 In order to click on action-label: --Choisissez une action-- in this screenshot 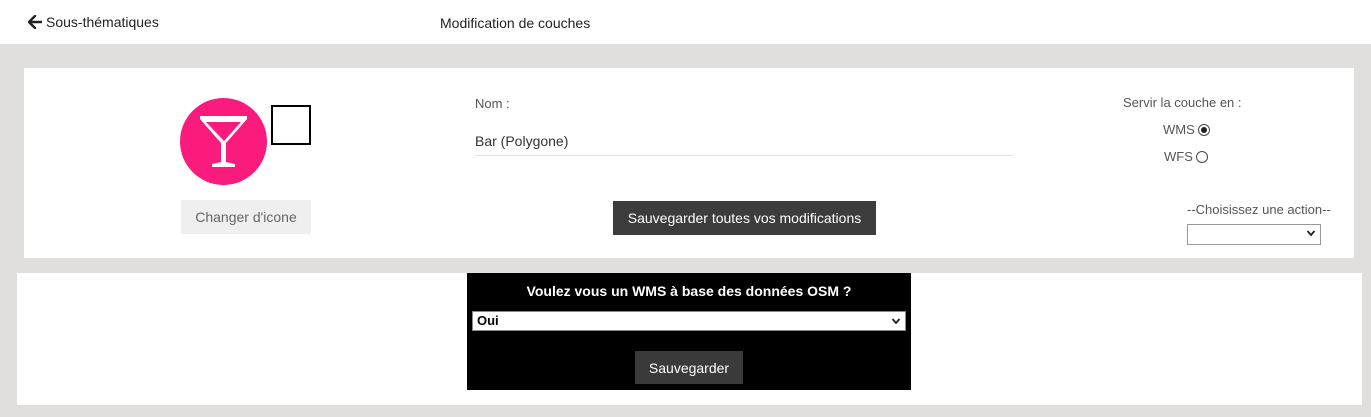, I will do `click(1259, 209)`.